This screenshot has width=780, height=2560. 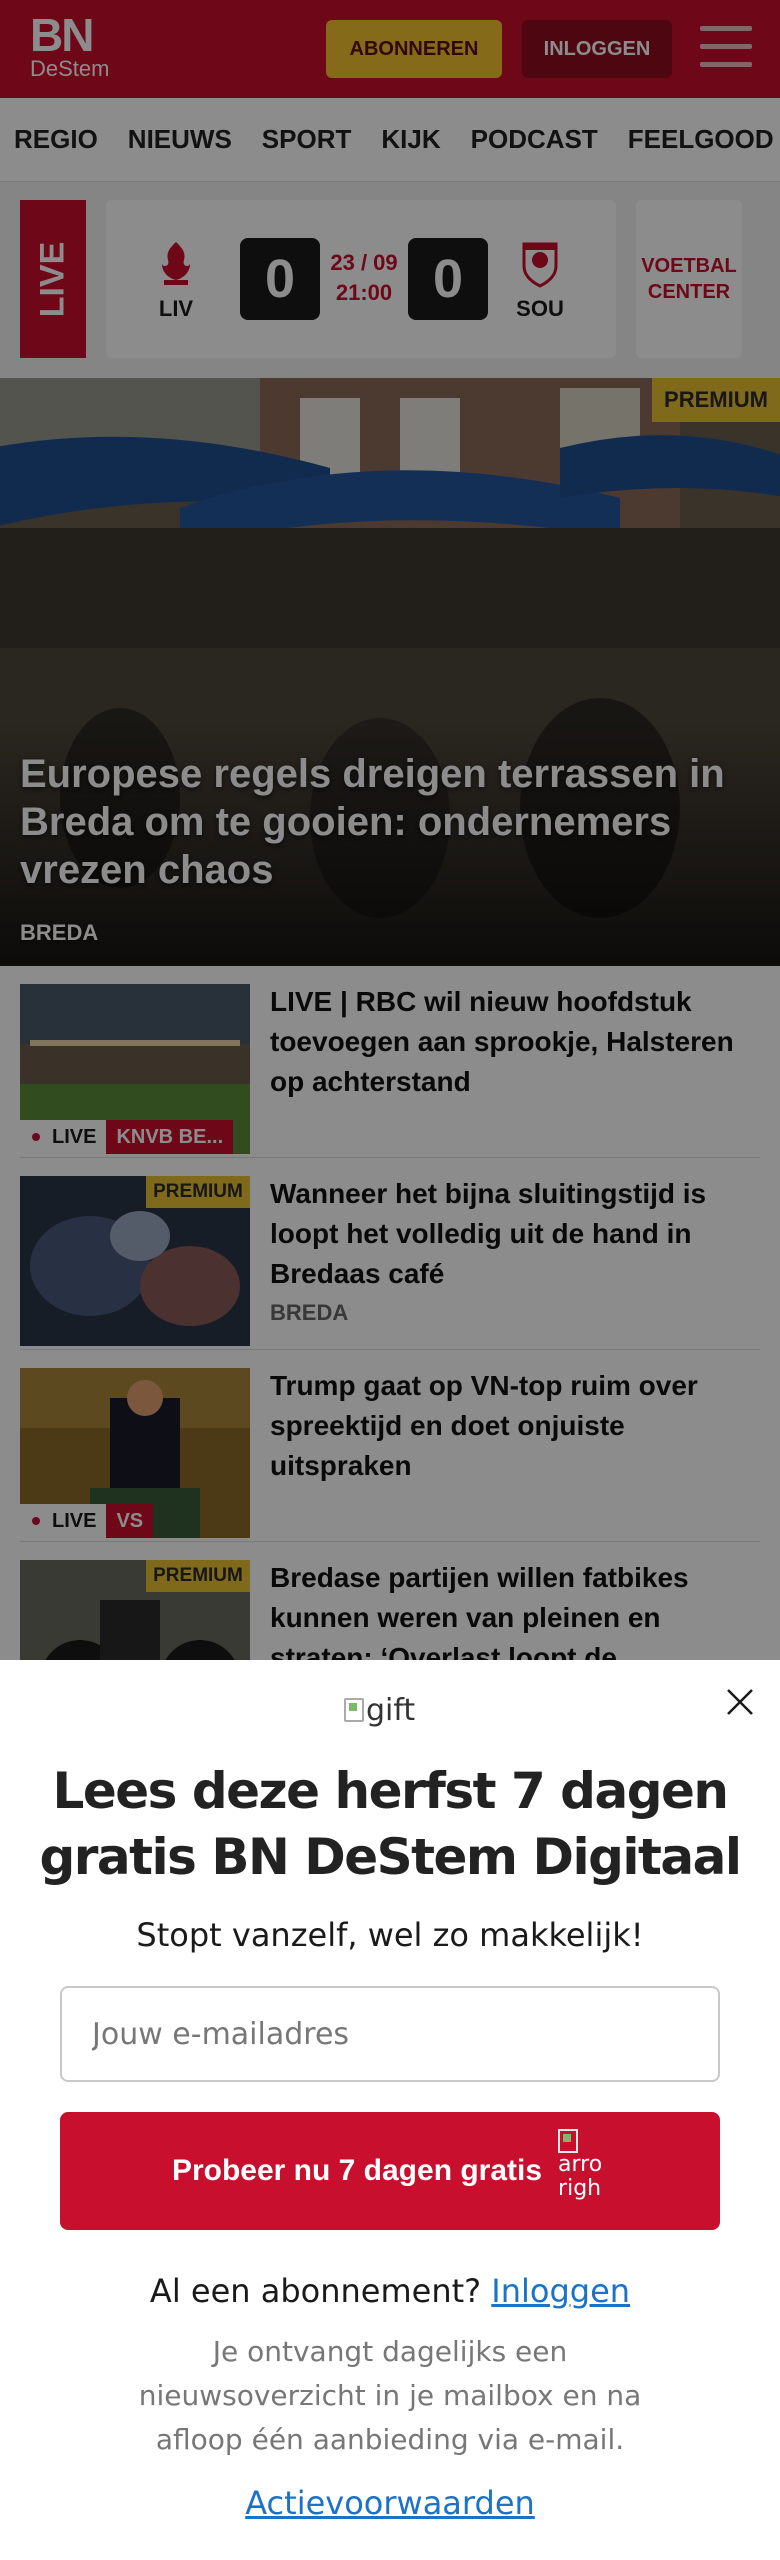 I want to click on gift-icon: gift, so click(x=379, y=1710).